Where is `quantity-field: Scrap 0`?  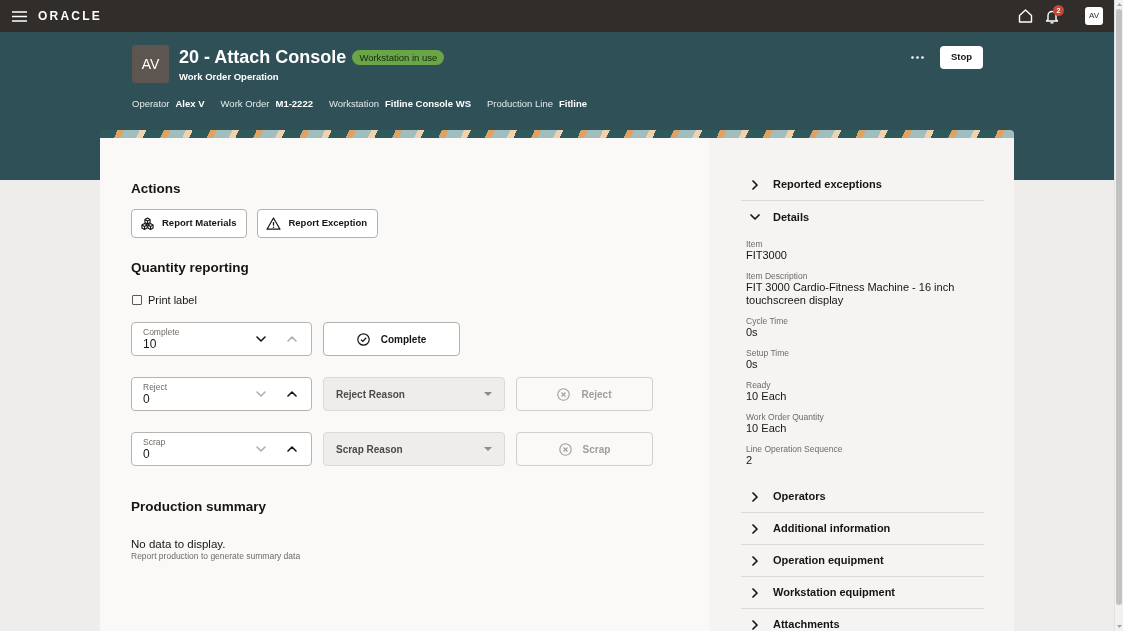 quantity-field: Scrap 0 is located at coordinates (221, 449).